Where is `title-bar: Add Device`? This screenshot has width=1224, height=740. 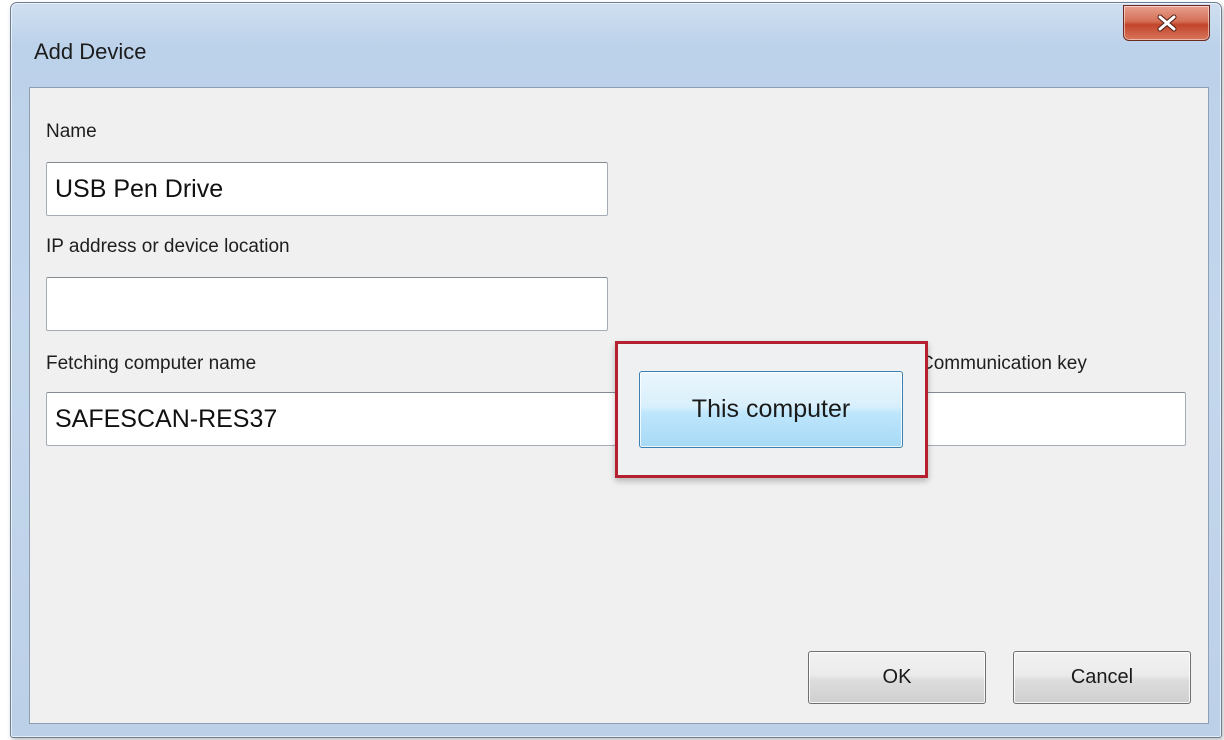
title-bar: Add Device is located at coordinates (616, 46).